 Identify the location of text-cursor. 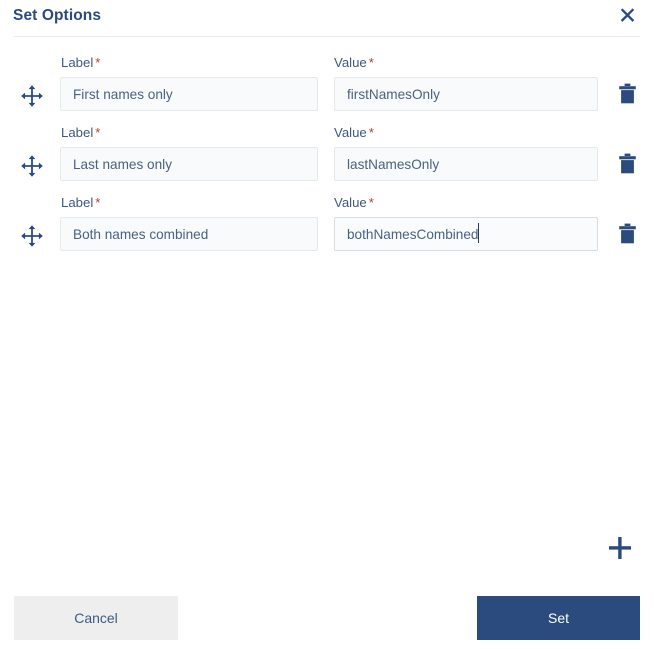
(479, 233).